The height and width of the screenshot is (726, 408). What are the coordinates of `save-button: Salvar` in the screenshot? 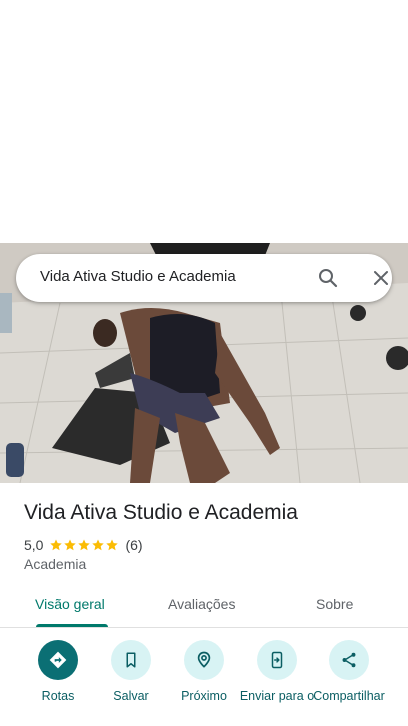 It's located at (131, 671).